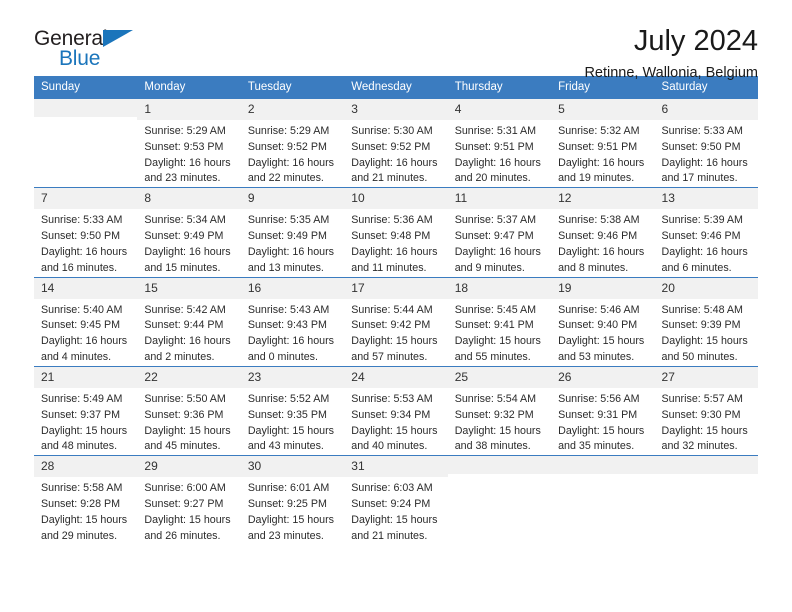 This screenshot has height=612, width=792. What do you see at coordinates (598, 146) in the screenshot?
I see `sunset-time: Sunset: 9:51 PM` at bounding box center [598, 146].